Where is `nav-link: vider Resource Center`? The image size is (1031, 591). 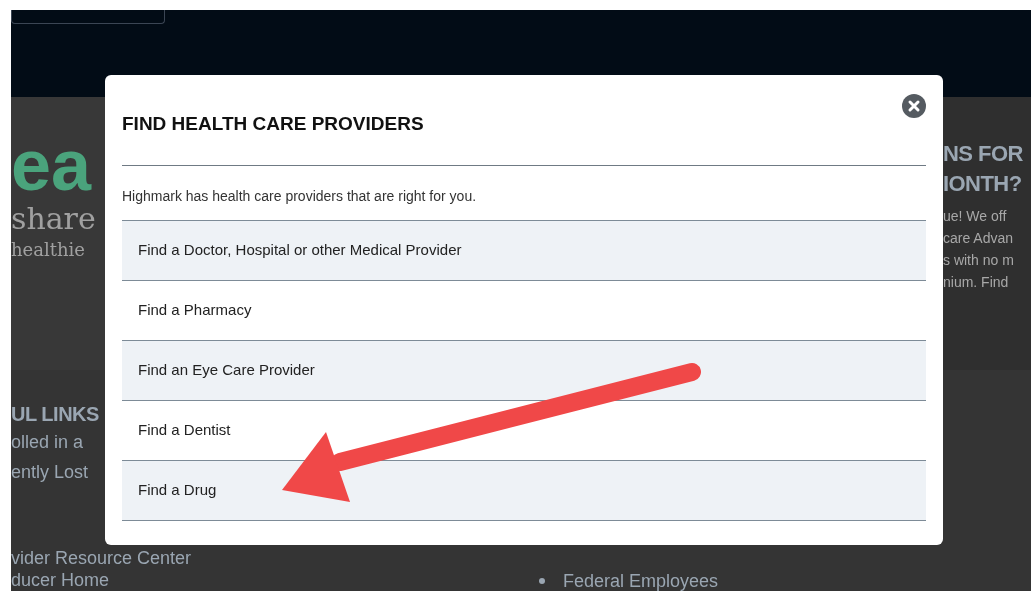
nav-link: vider Resource Center is located at coordinates (101, 558).